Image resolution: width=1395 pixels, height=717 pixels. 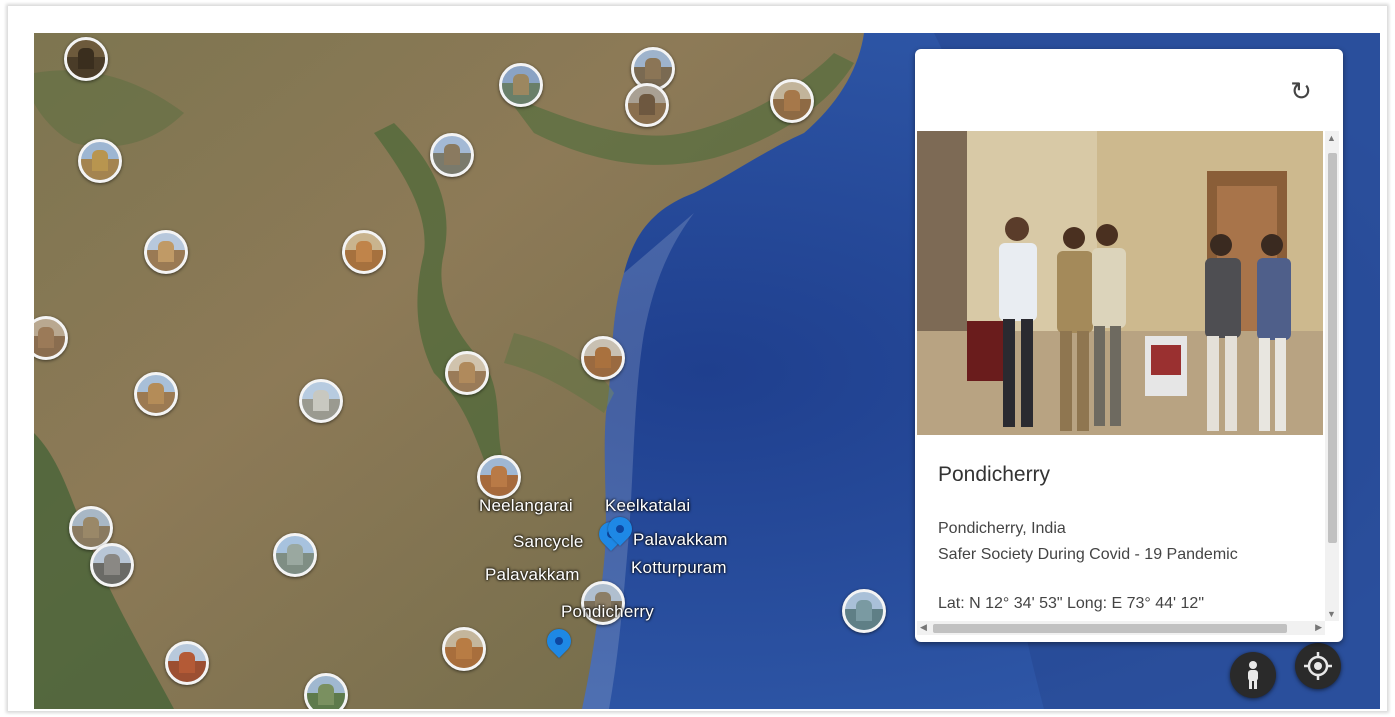 I want to click on scroll-up-icon: ▲, so click(x=1331, y=138).